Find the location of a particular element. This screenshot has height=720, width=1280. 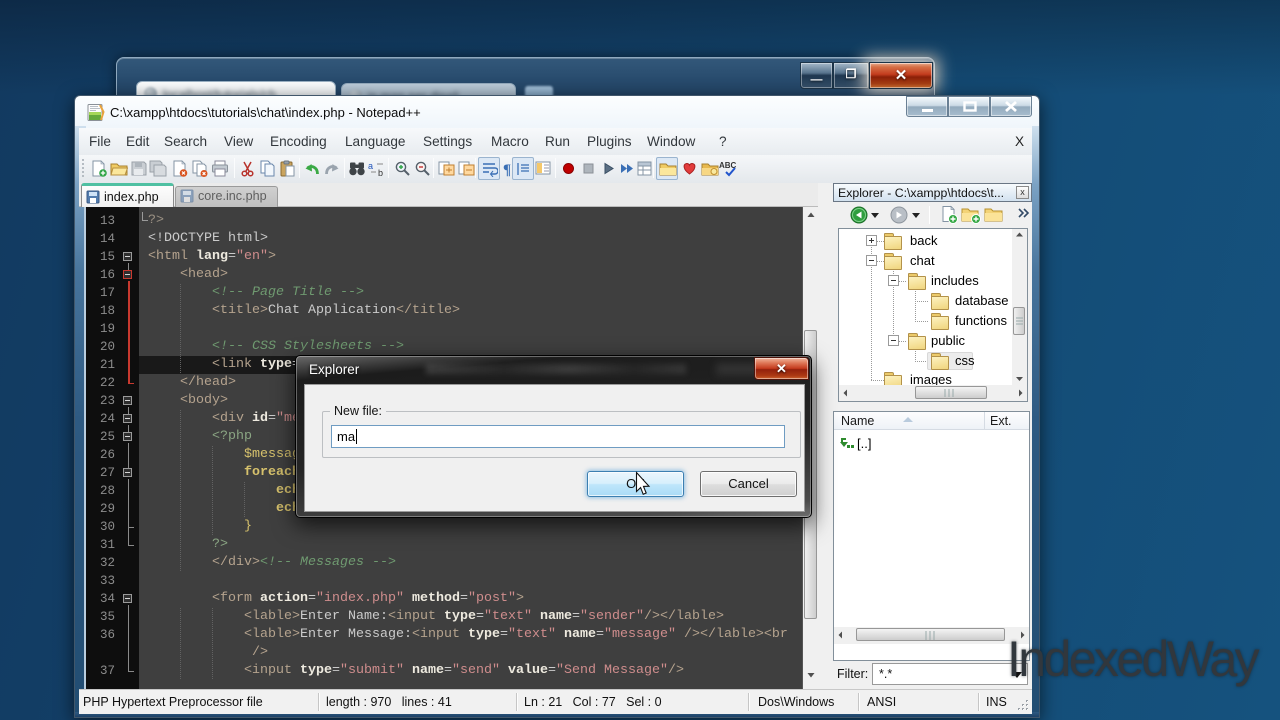

svg-text: b is located at coordinates (380, 172).